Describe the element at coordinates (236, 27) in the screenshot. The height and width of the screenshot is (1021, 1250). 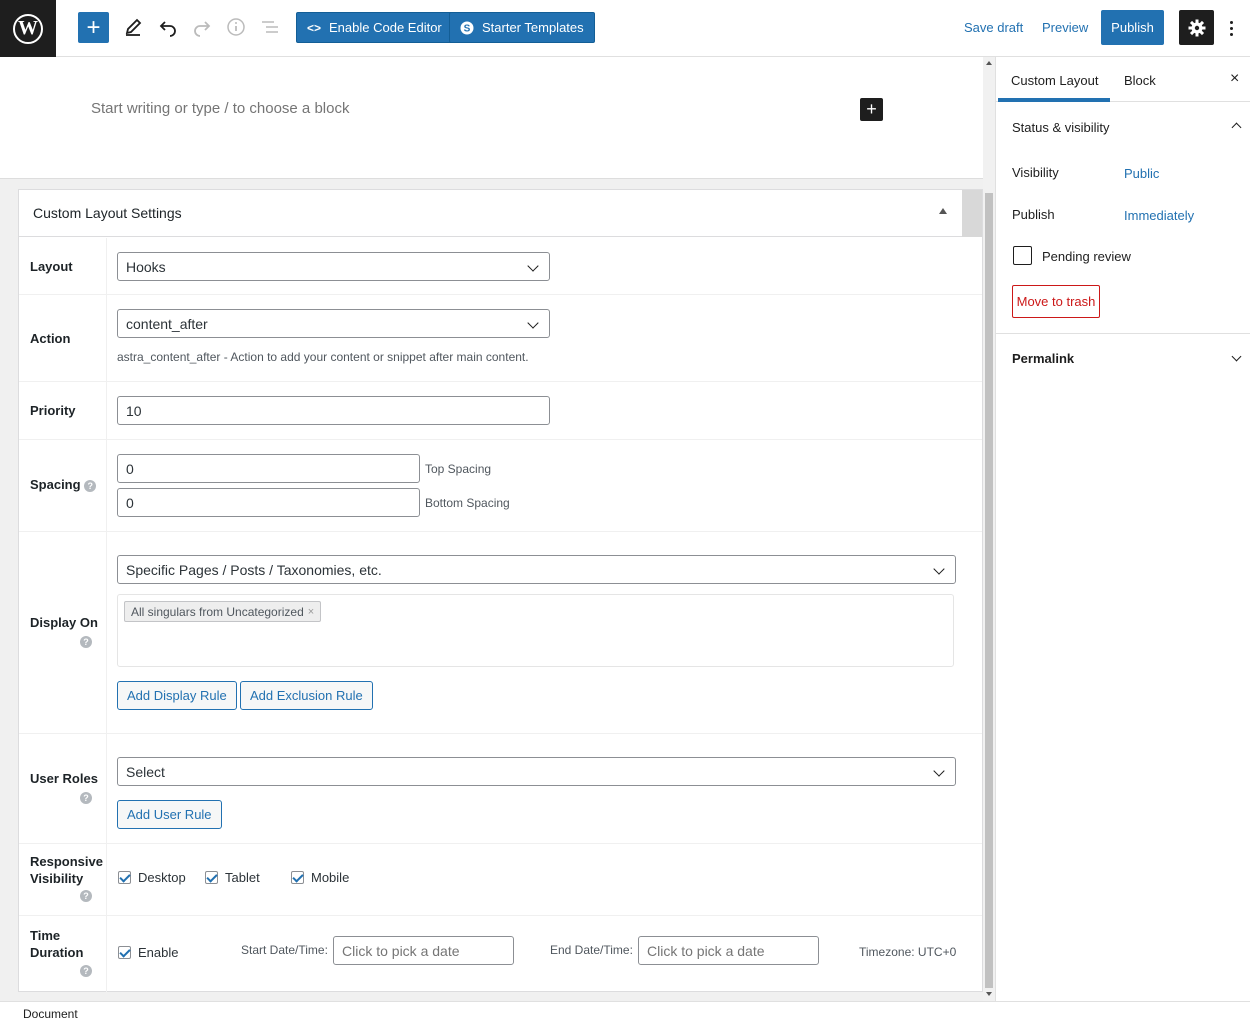
I see `info-icon` at that location.